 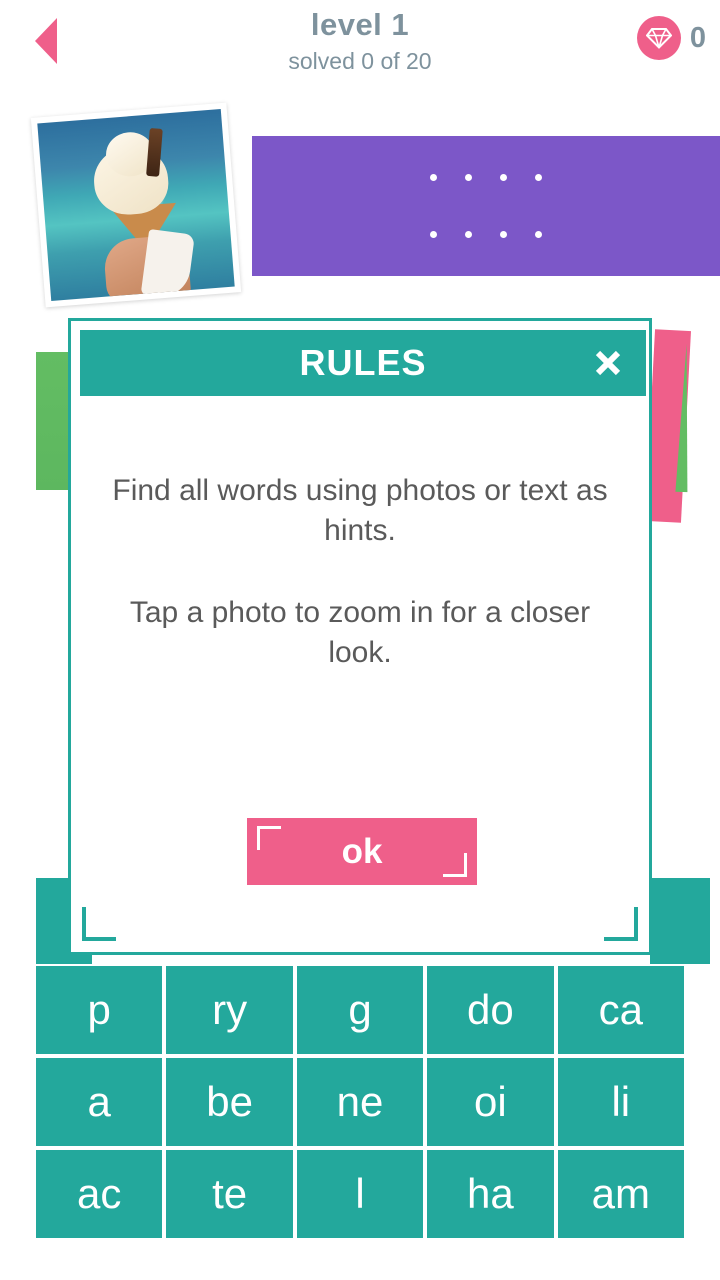 I want to click on decor-teal-card-right, so click(x=680, y=921).